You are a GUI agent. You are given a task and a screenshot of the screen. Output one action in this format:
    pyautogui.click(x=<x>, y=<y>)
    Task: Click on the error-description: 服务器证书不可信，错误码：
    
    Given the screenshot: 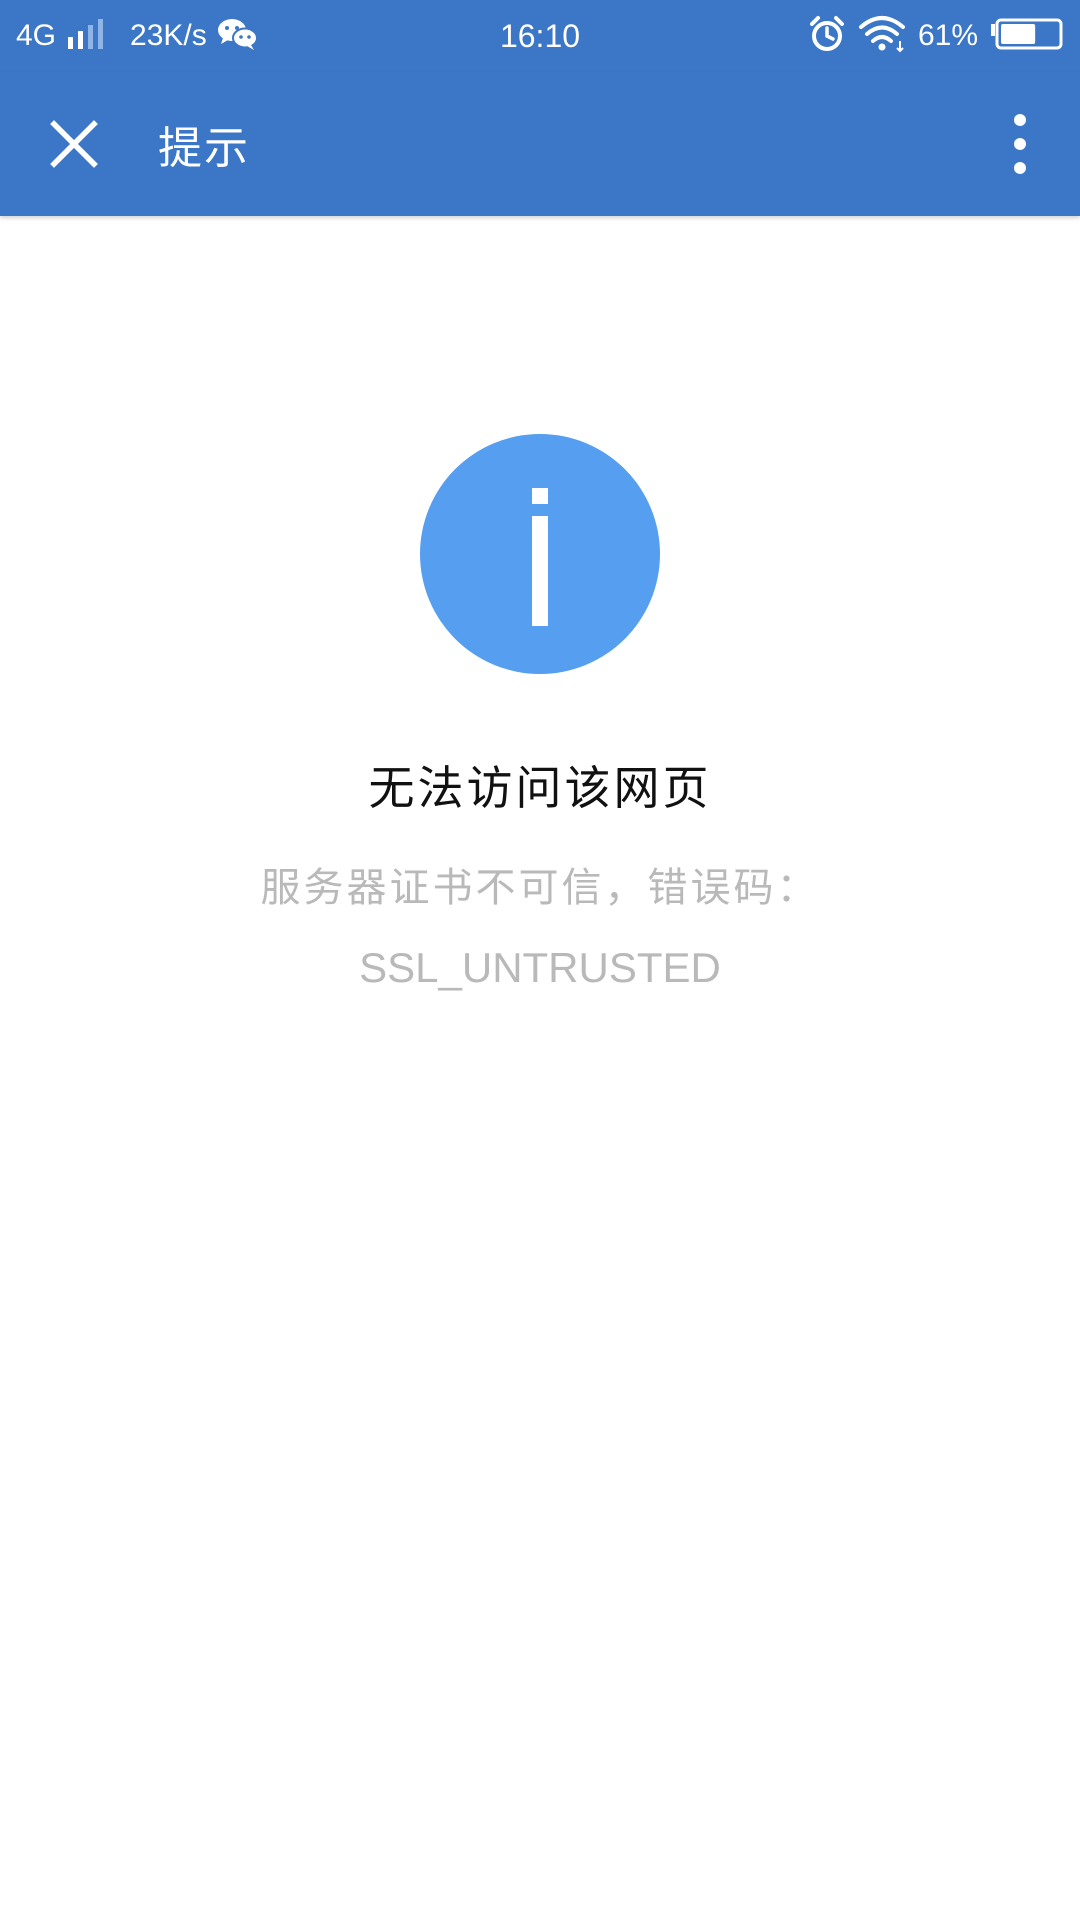 What is the action you would take?
    pyautogui.click(x=540, y=888)
    